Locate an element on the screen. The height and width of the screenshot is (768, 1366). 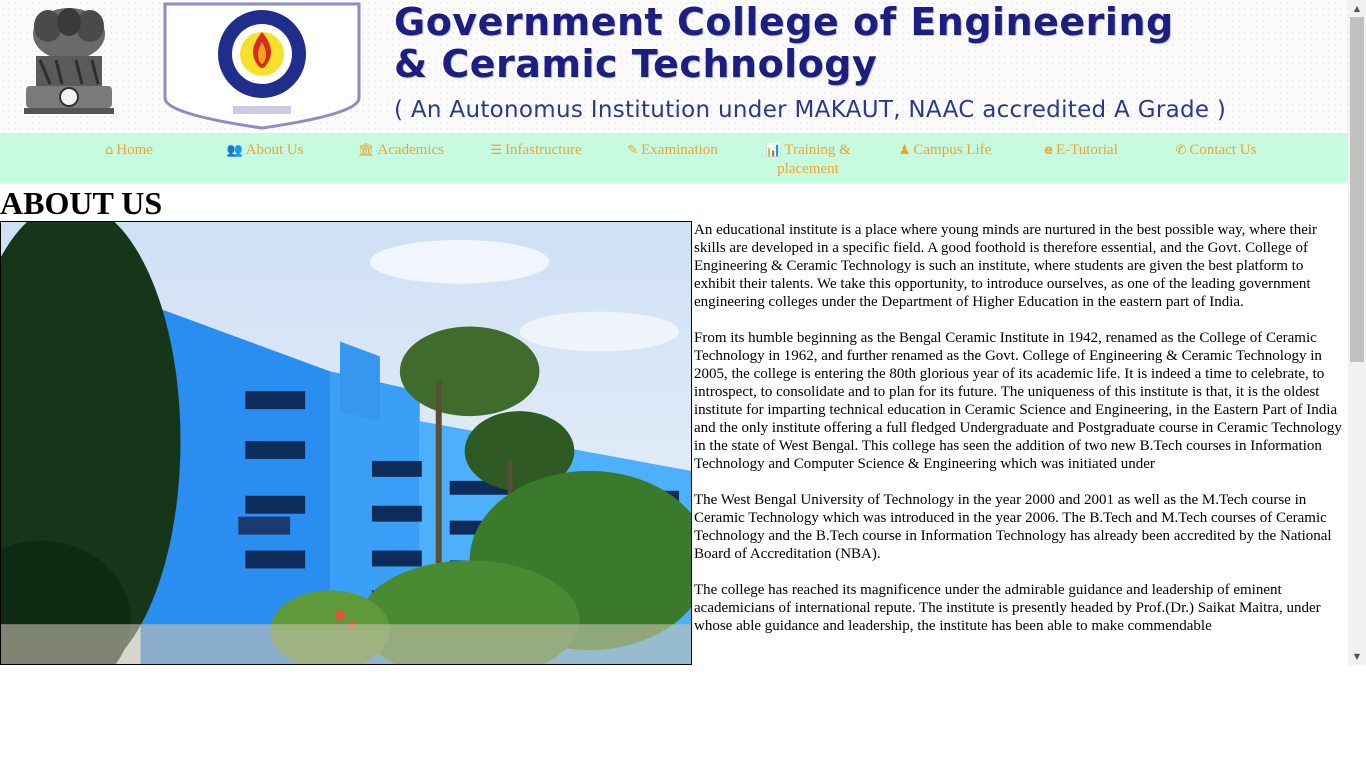
phone-icon: ✆ is located at coordinates (1181, 150).